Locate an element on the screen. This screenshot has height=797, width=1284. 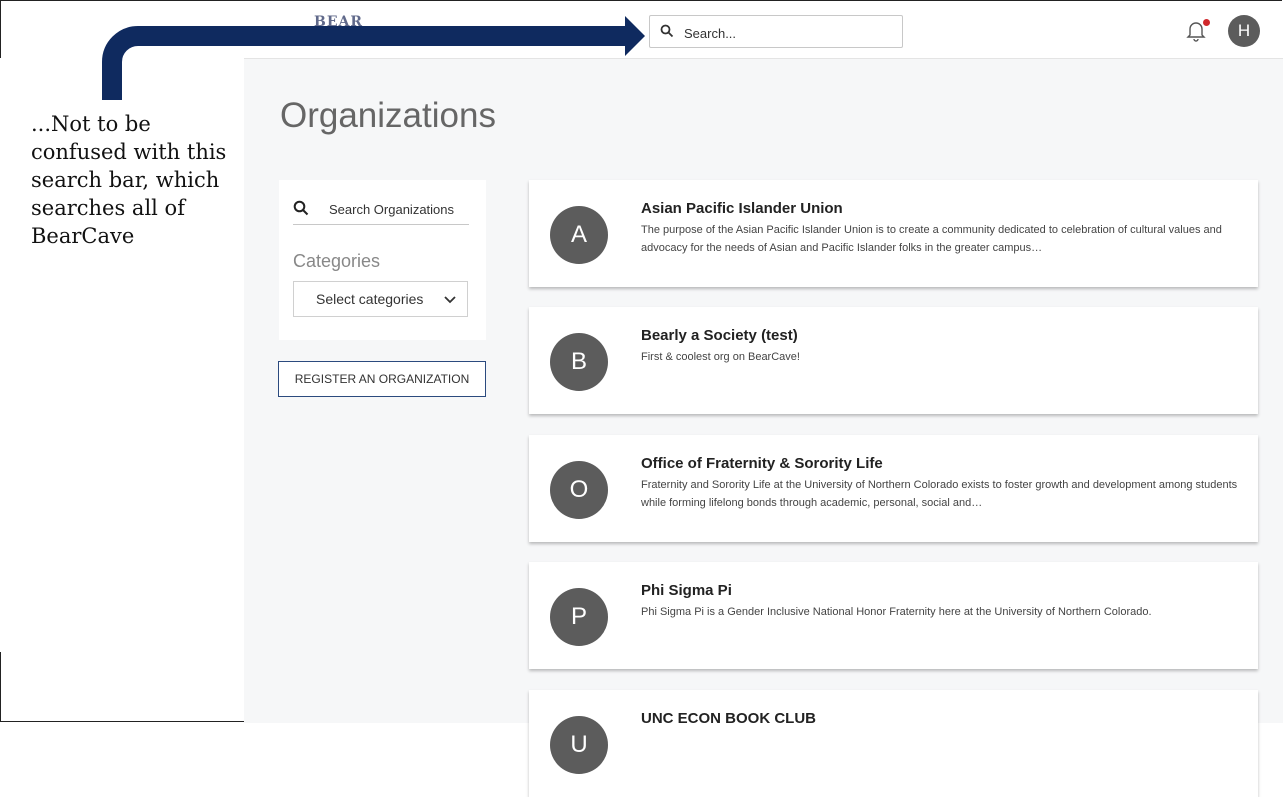
organization-search is located at coordinates (383, 209).